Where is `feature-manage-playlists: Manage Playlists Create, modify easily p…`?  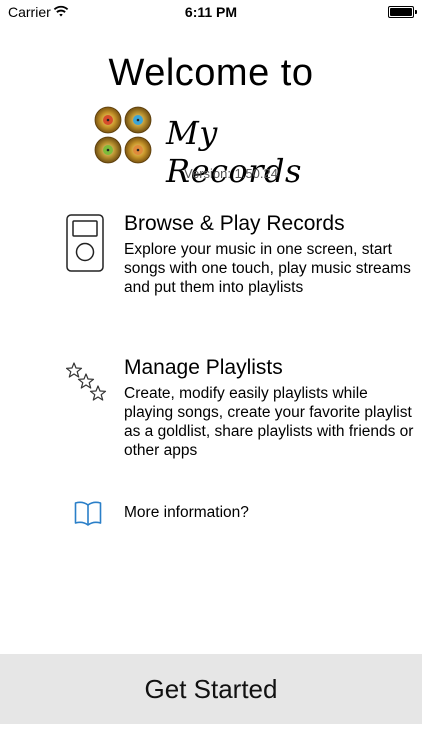 feature-manage-playlists: Manage Playlists Create, modify easily p… is located at coordinates (269, 408).